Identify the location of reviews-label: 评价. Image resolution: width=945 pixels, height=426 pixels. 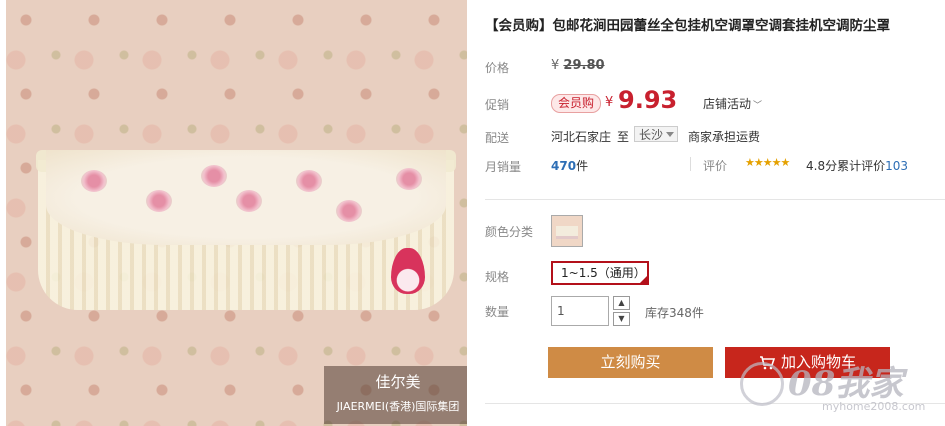
(715, 166).